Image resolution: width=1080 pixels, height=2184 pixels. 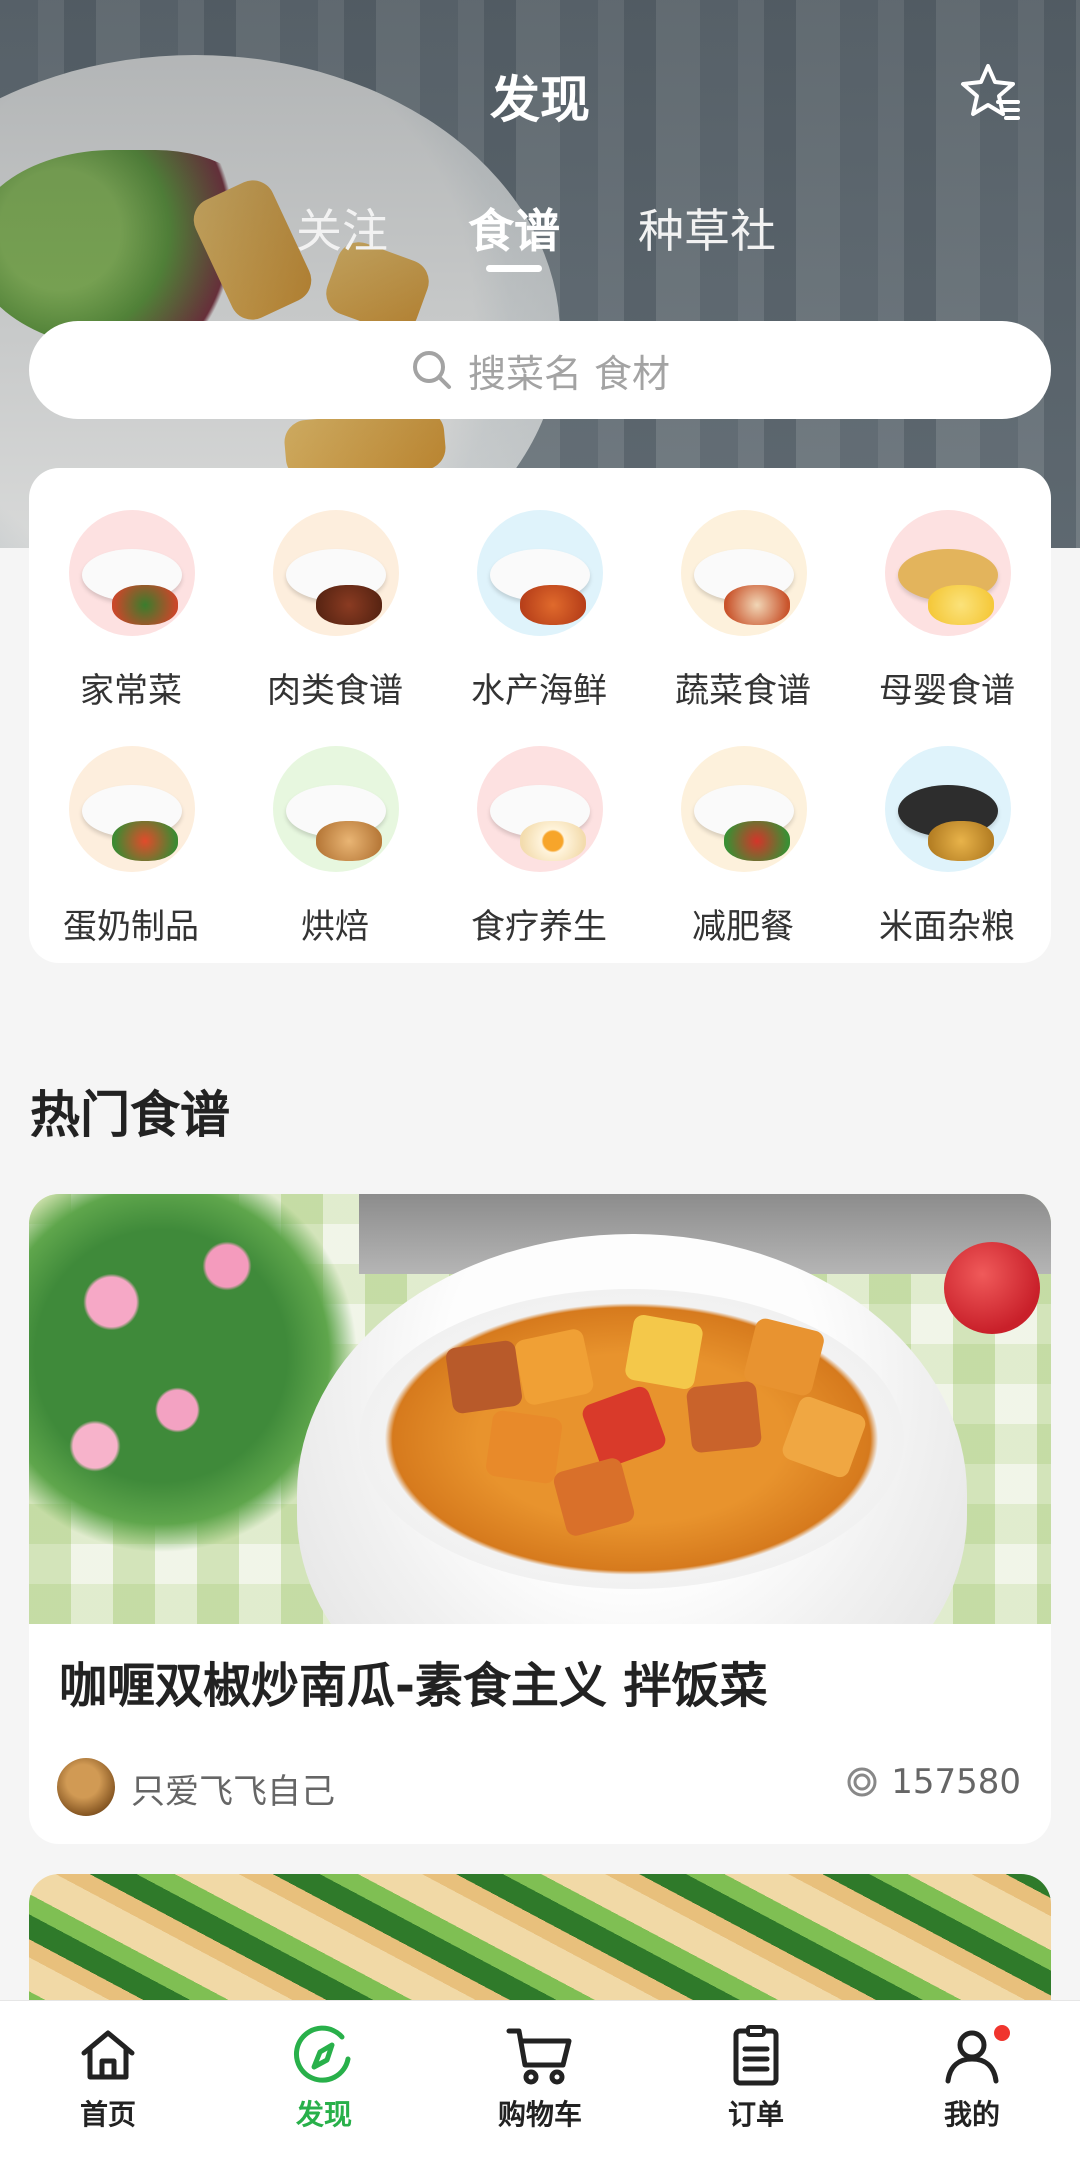 I want to click on category-label: 烘焙, so click(x=335, y=927).